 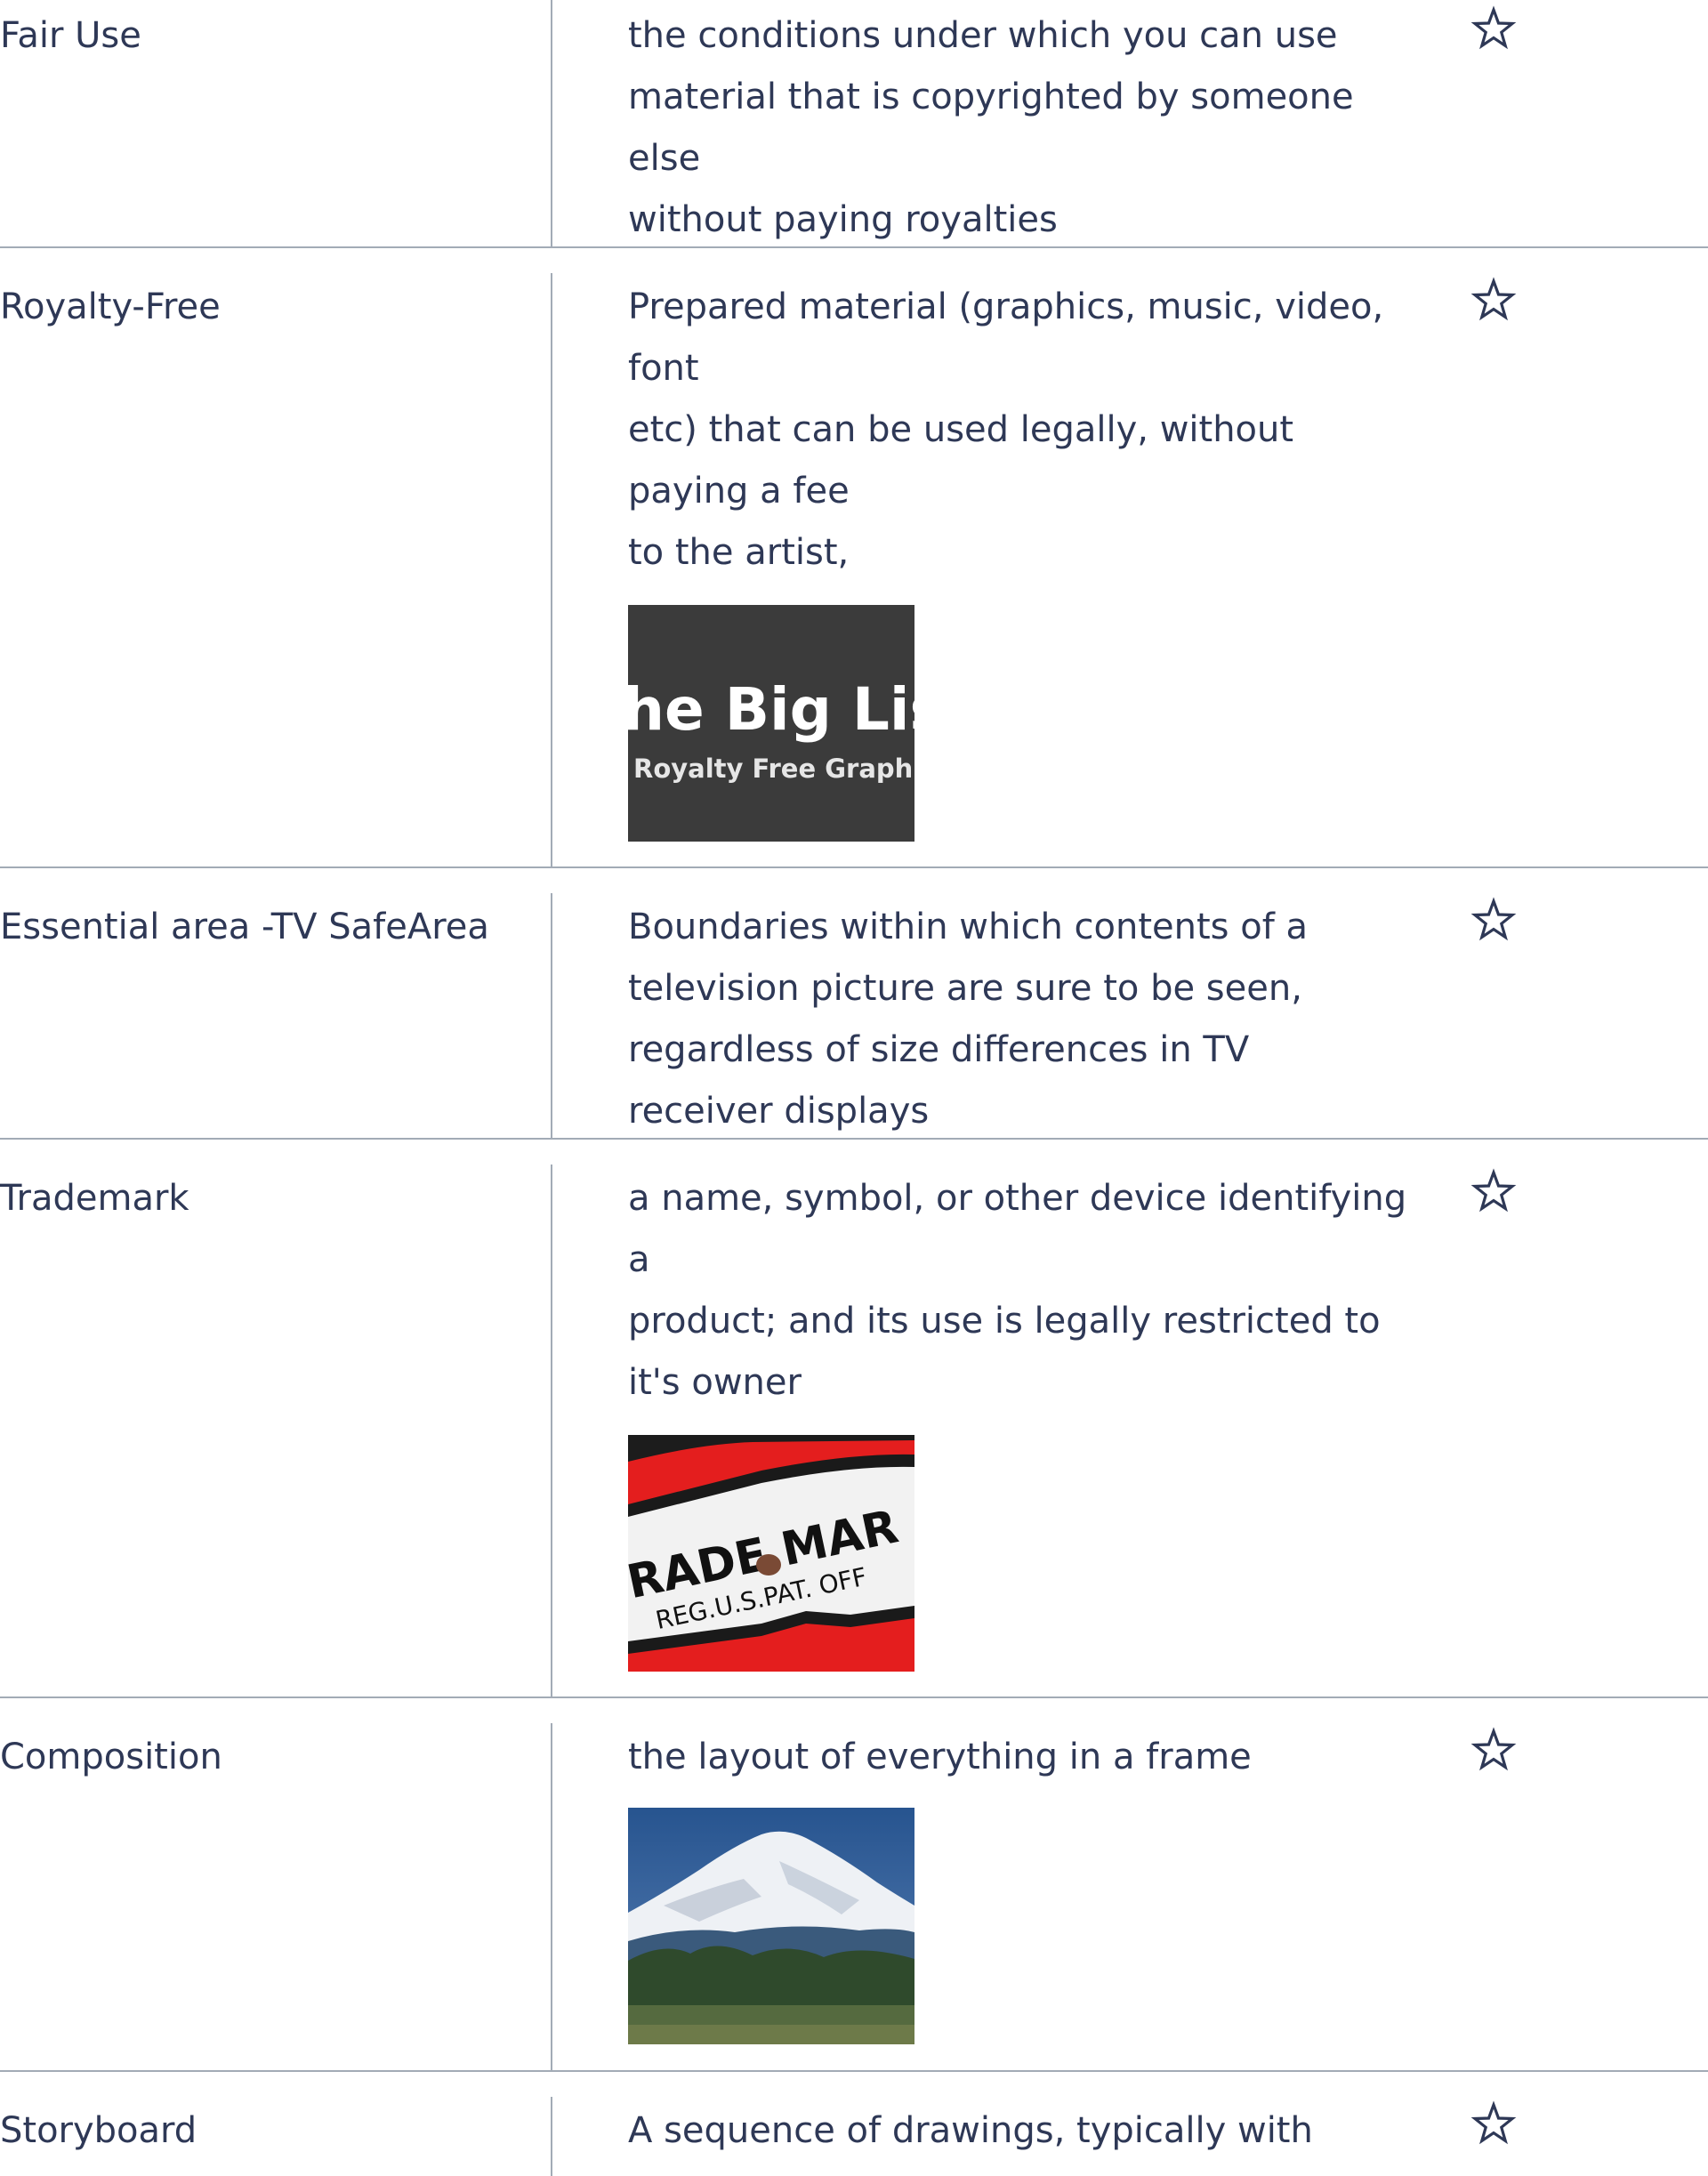 What do you see at coordinates (991, 97) in the screenshot?
I see `definition-line: material that is copyrighted by someone` at bounding box center [991, 97].